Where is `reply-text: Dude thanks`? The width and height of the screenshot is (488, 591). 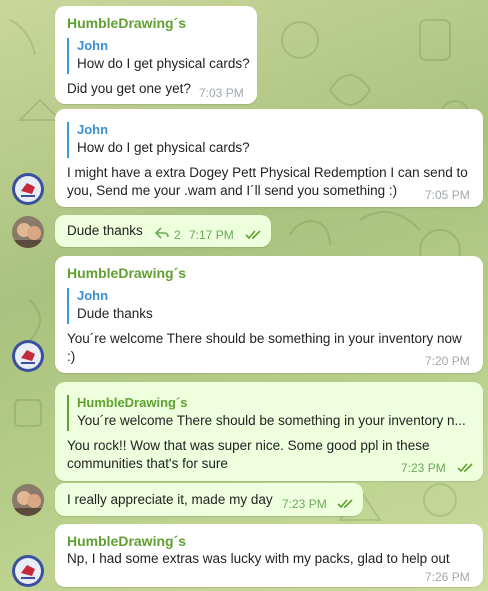
reply-text: Dude thanks is located at coordinates (115, 313).